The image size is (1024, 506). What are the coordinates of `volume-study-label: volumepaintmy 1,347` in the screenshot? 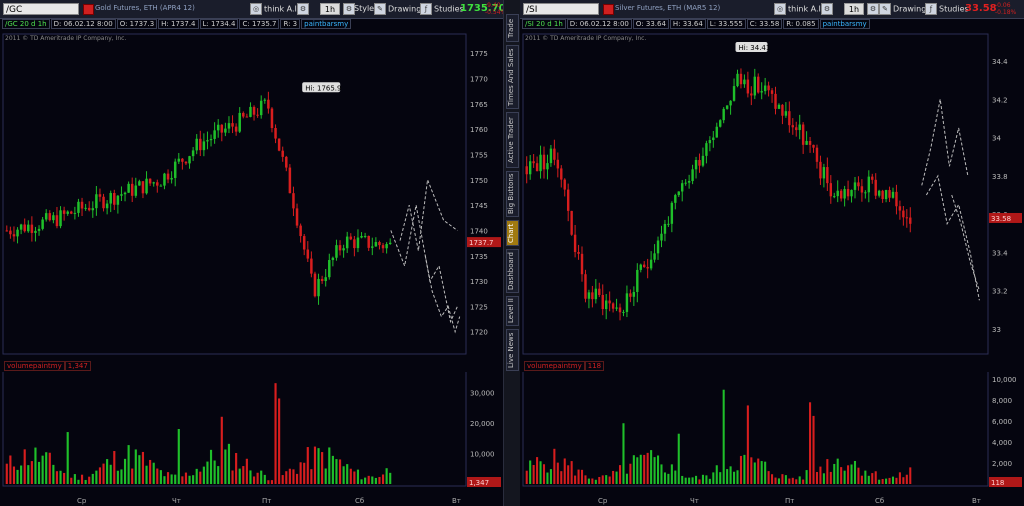 It's located at (47, 366).